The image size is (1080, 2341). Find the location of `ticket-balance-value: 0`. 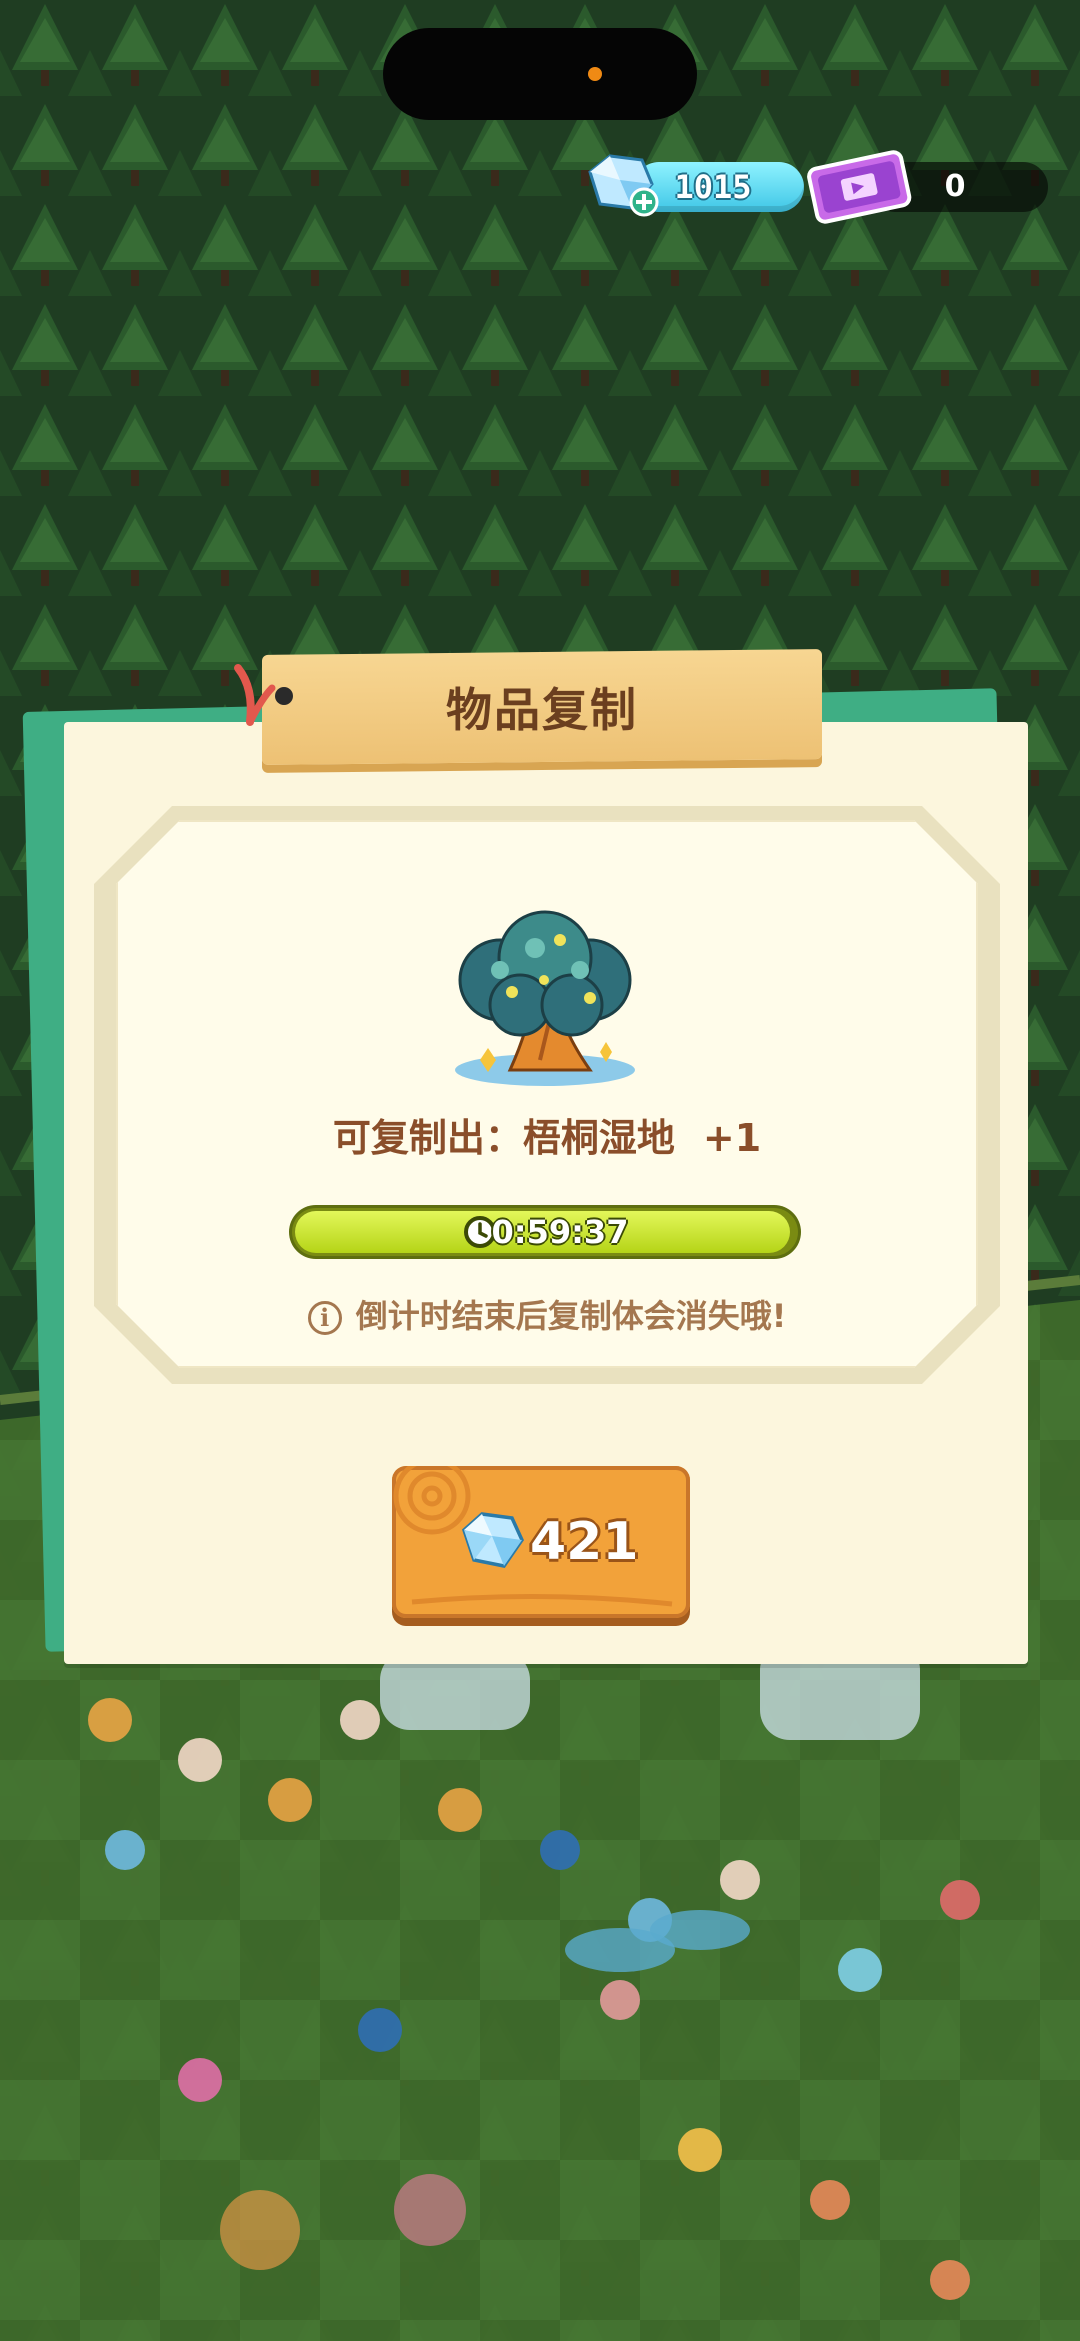

ticket-balance-value: 0 is located at coordinates (955, 186).